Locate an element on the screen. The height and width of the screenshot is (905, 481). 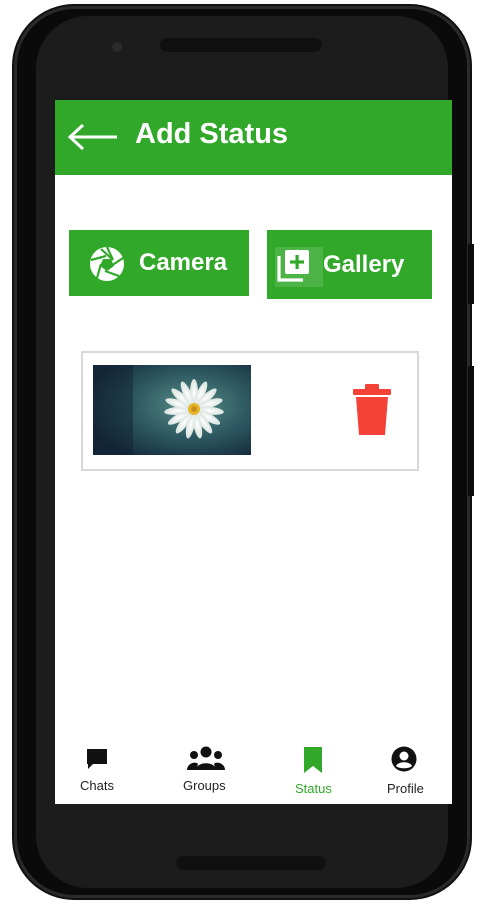
camera-label: Camera is located at coordinates (183, 262).